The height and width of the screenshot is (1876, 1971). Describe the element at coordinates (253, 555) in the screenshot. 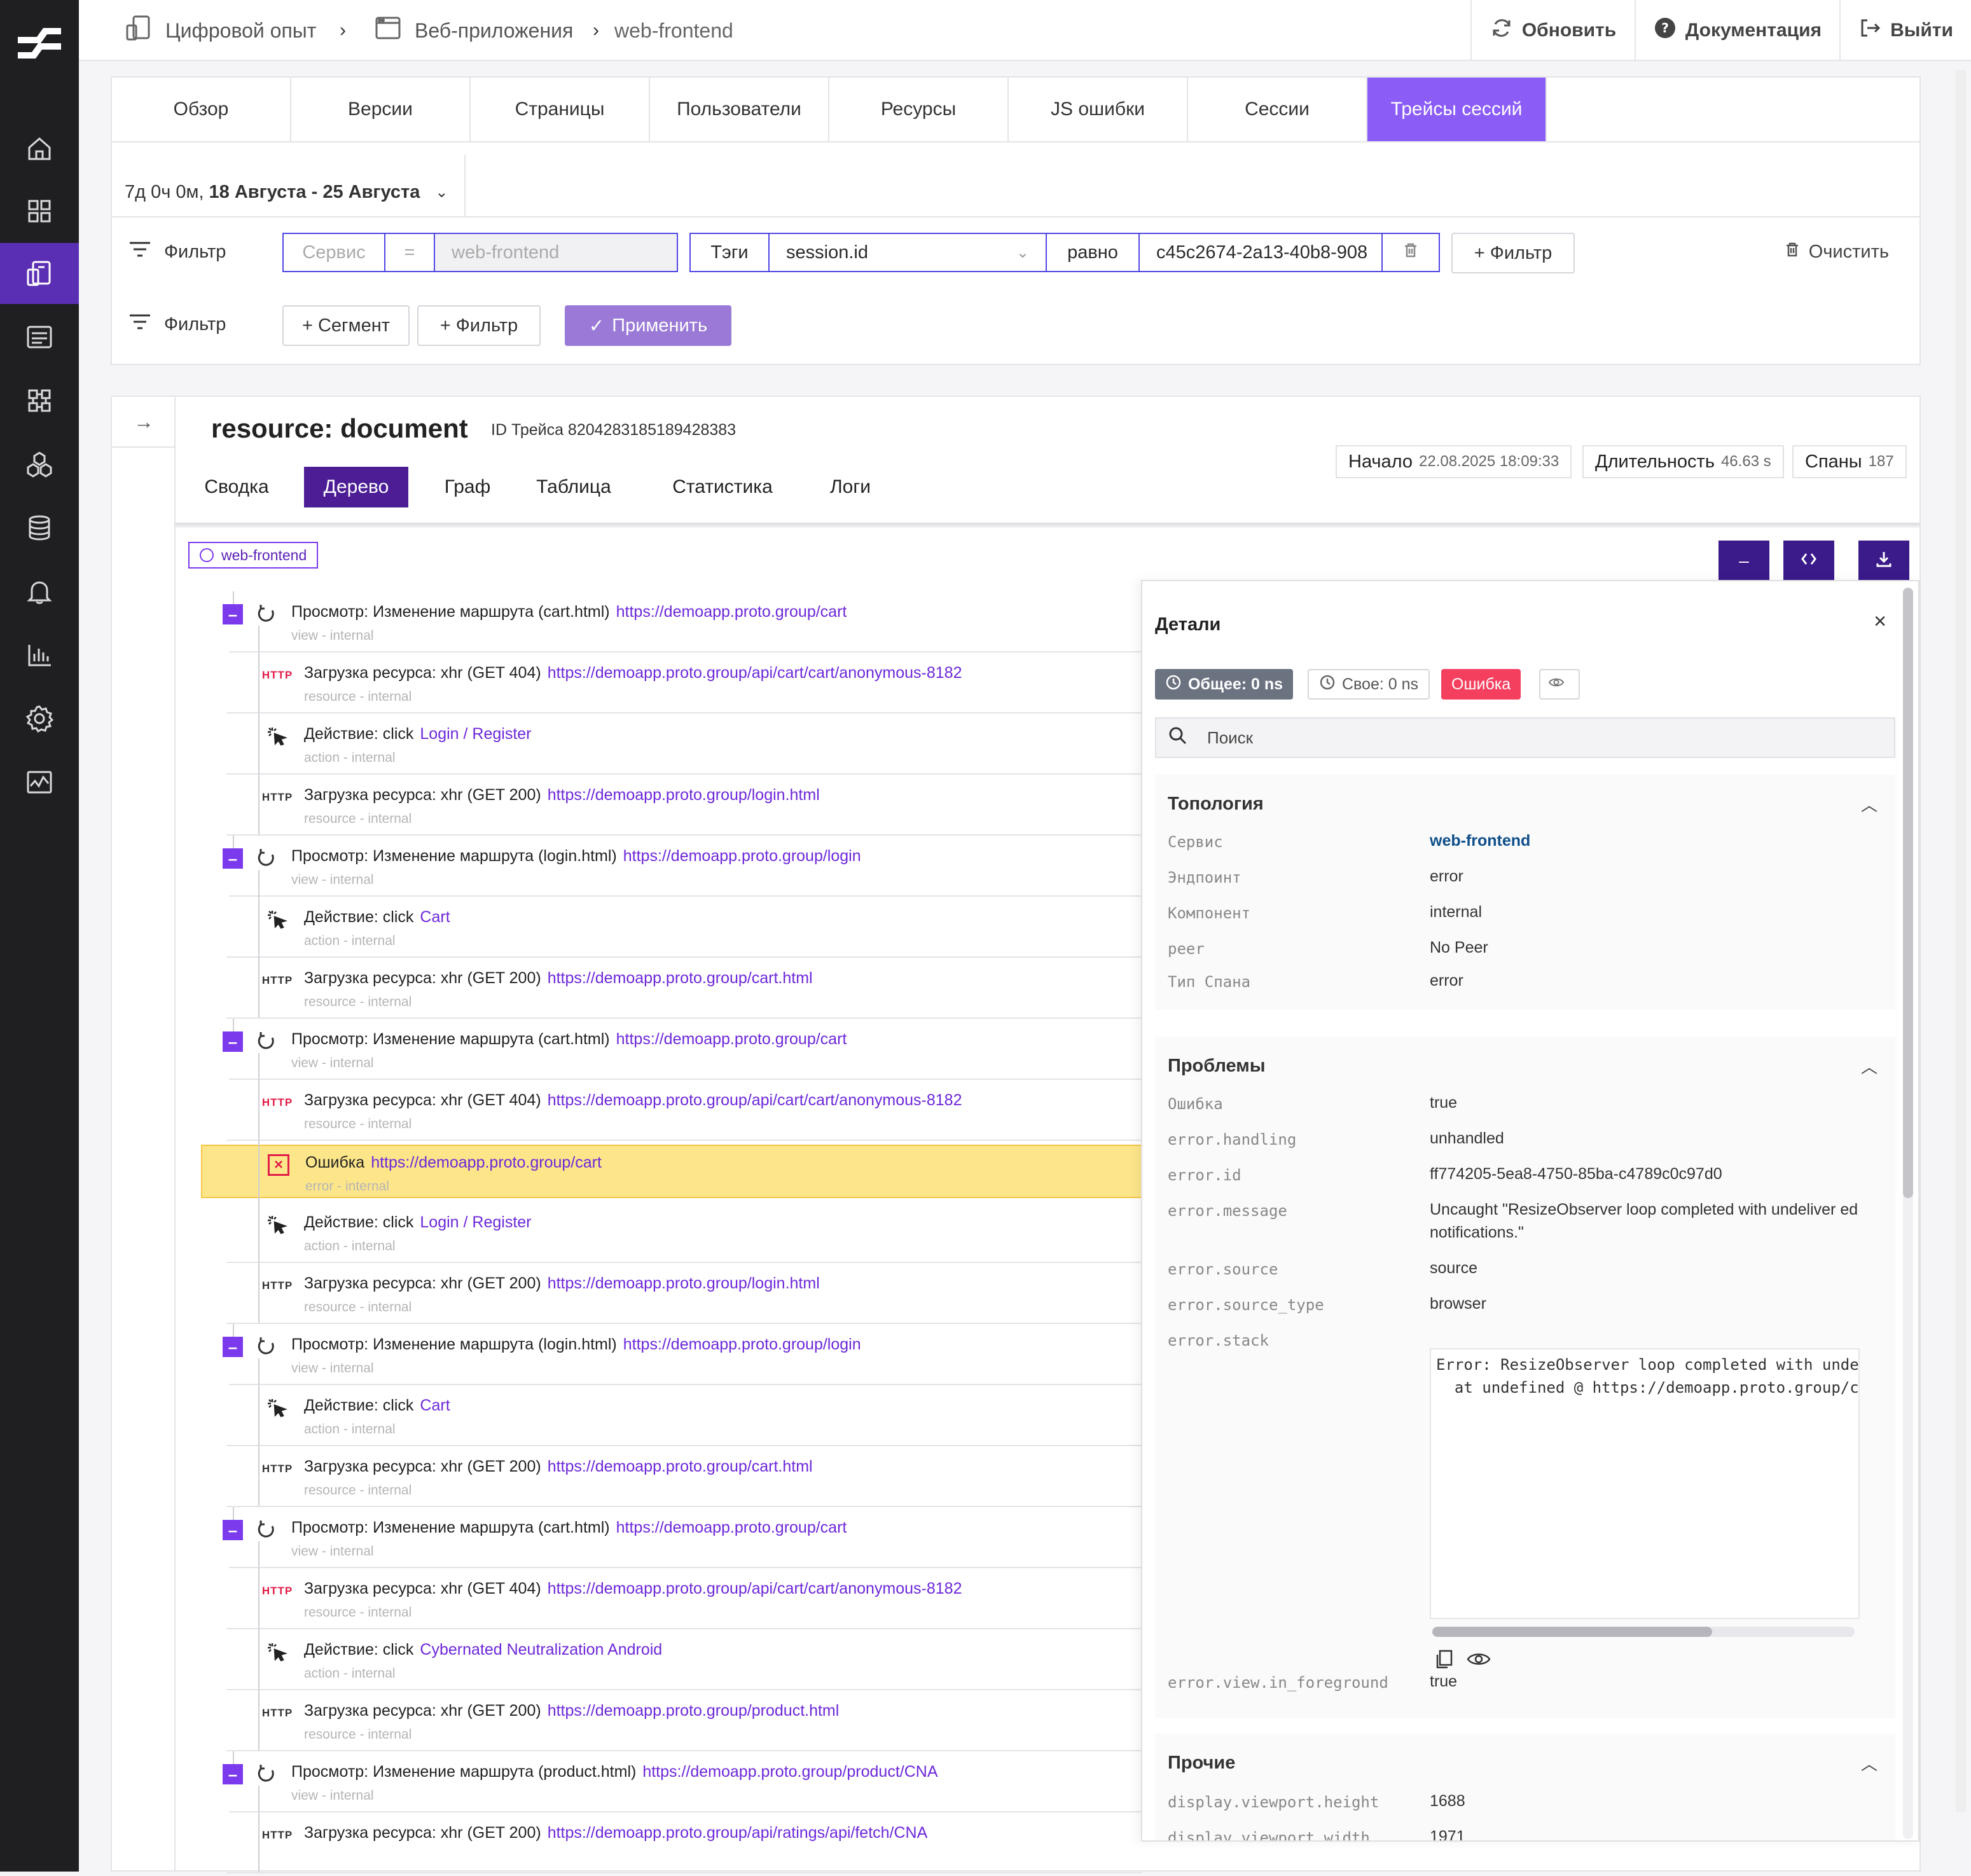

I see `service-tag: web-frontend` at that location.